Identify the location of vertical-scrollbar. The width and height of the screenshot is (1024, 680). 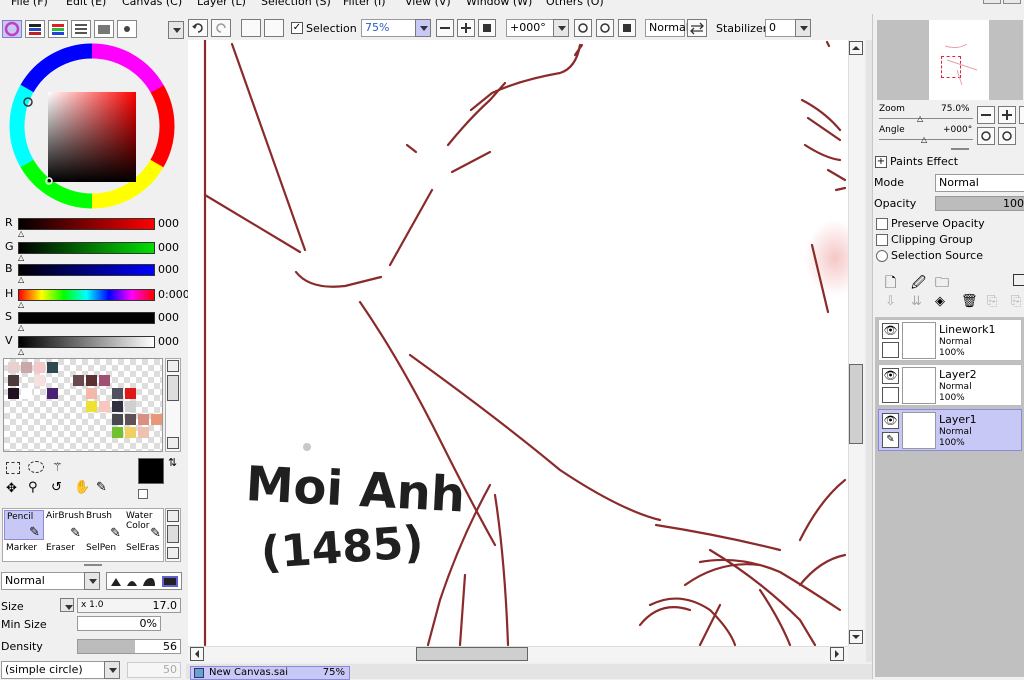
(856, 343).